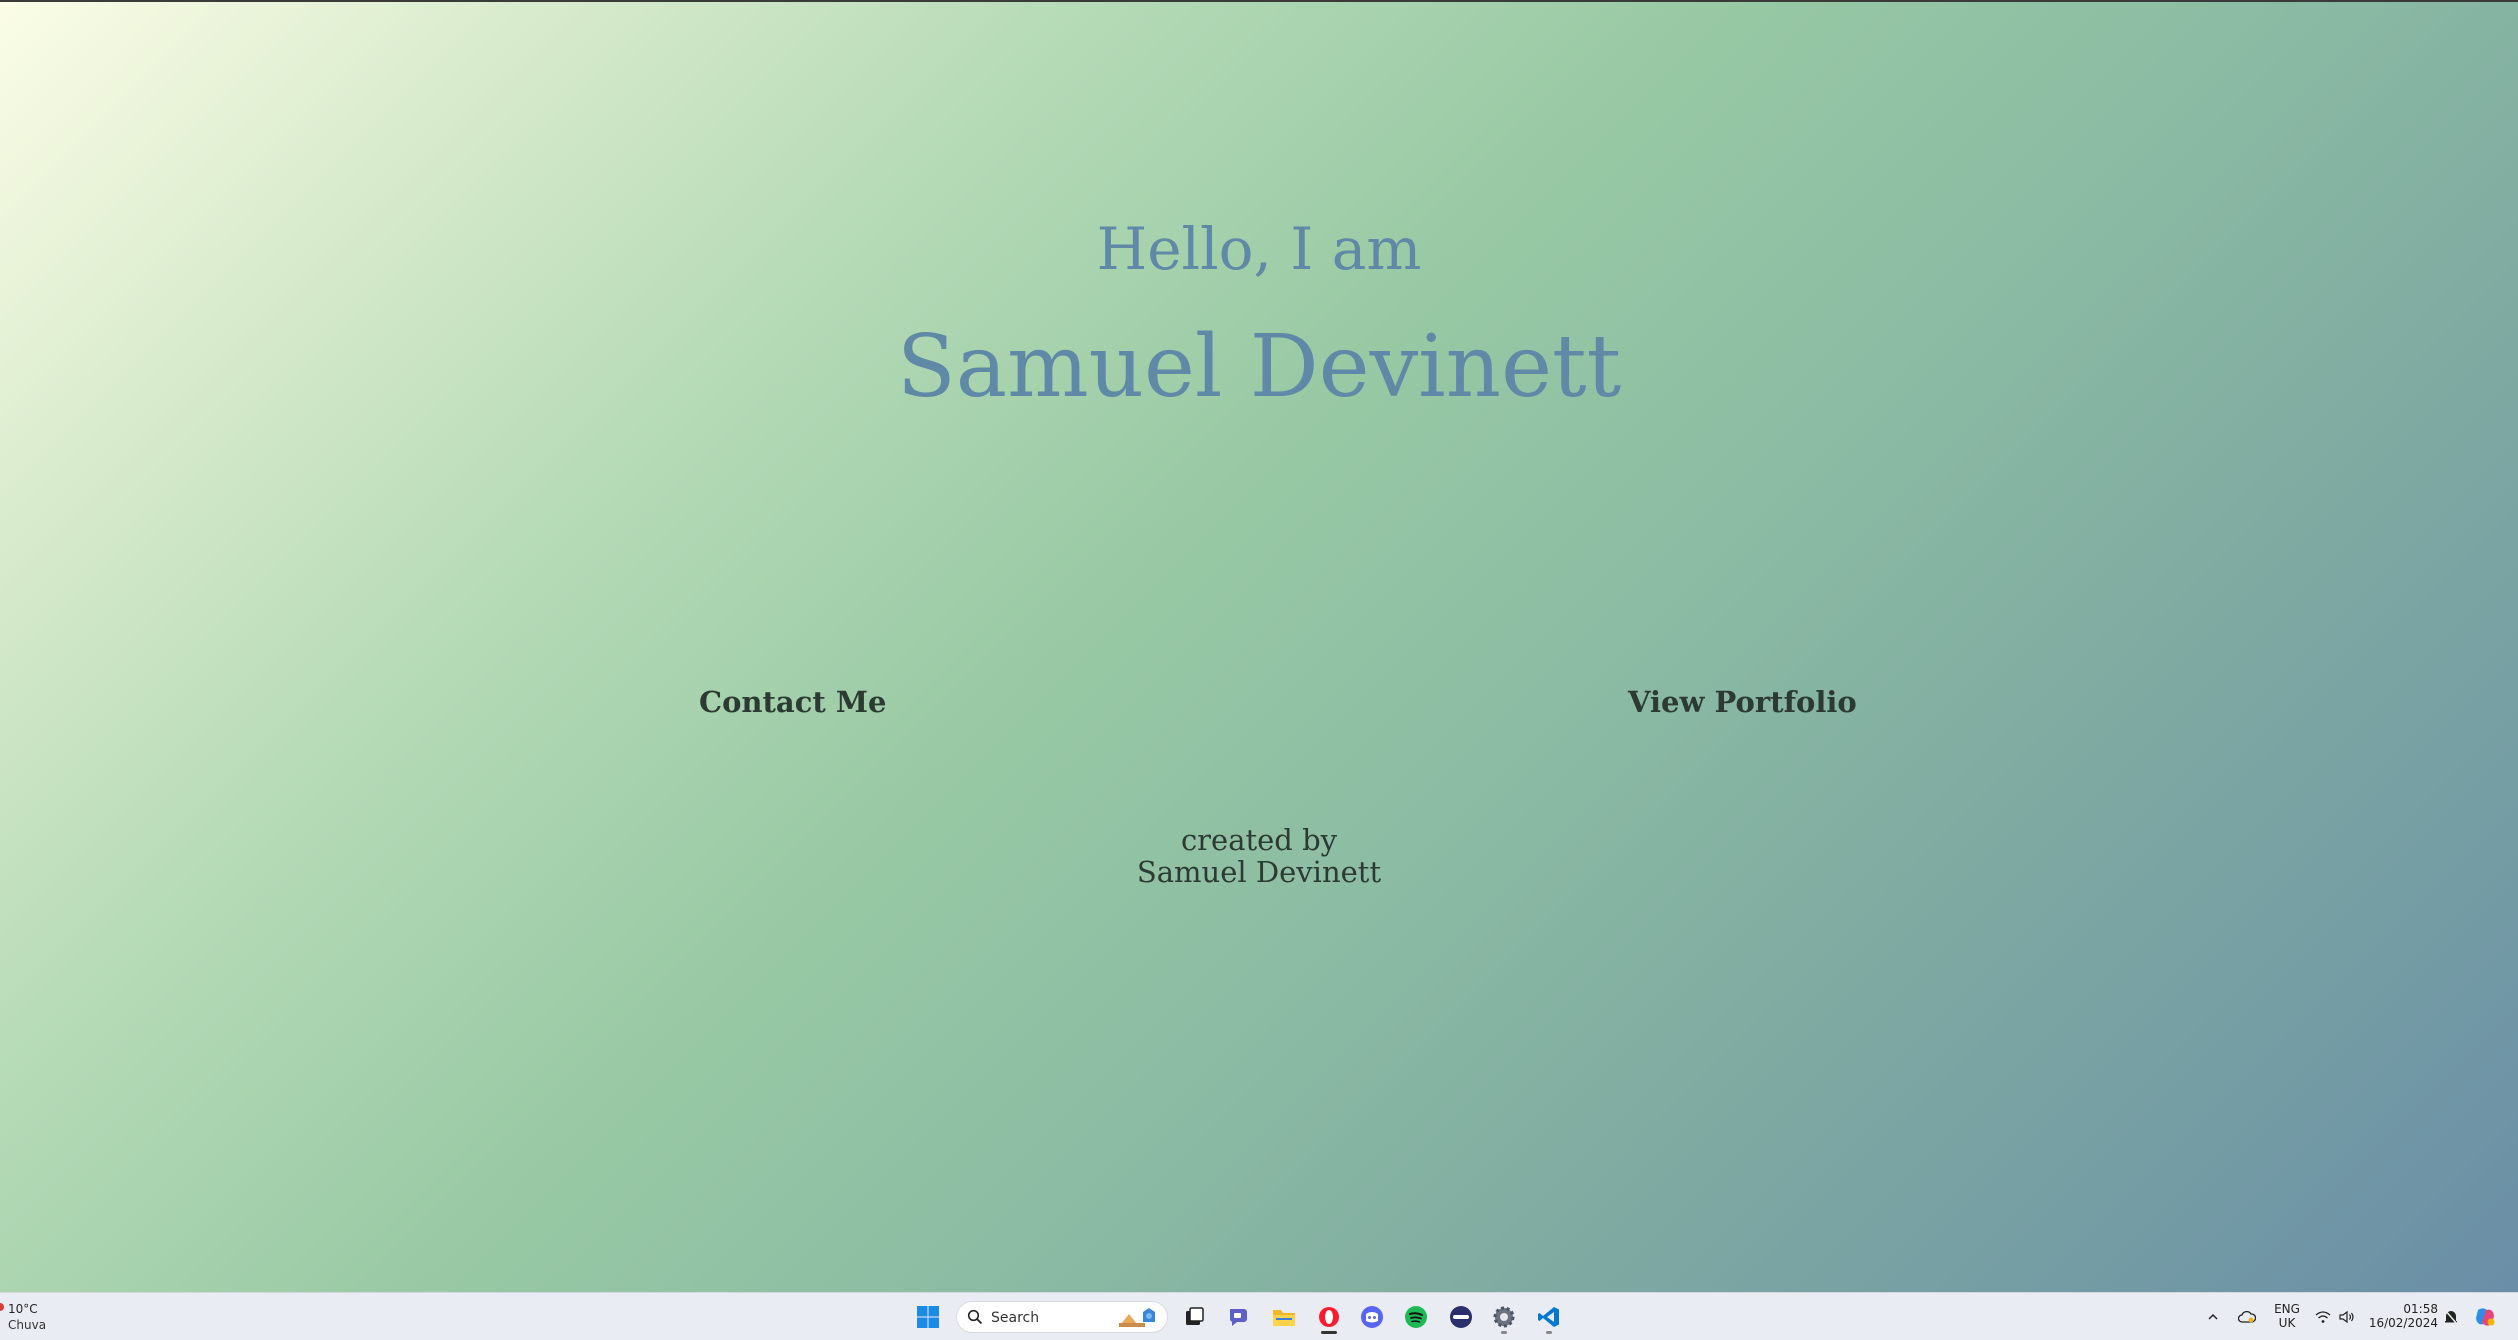 This screenshot has width=2518, height=1340. What do you see at coordinates (1138, 1320) in the screenshot?
I see `search-highlight-icon` at bounding box center [1138, 1320].